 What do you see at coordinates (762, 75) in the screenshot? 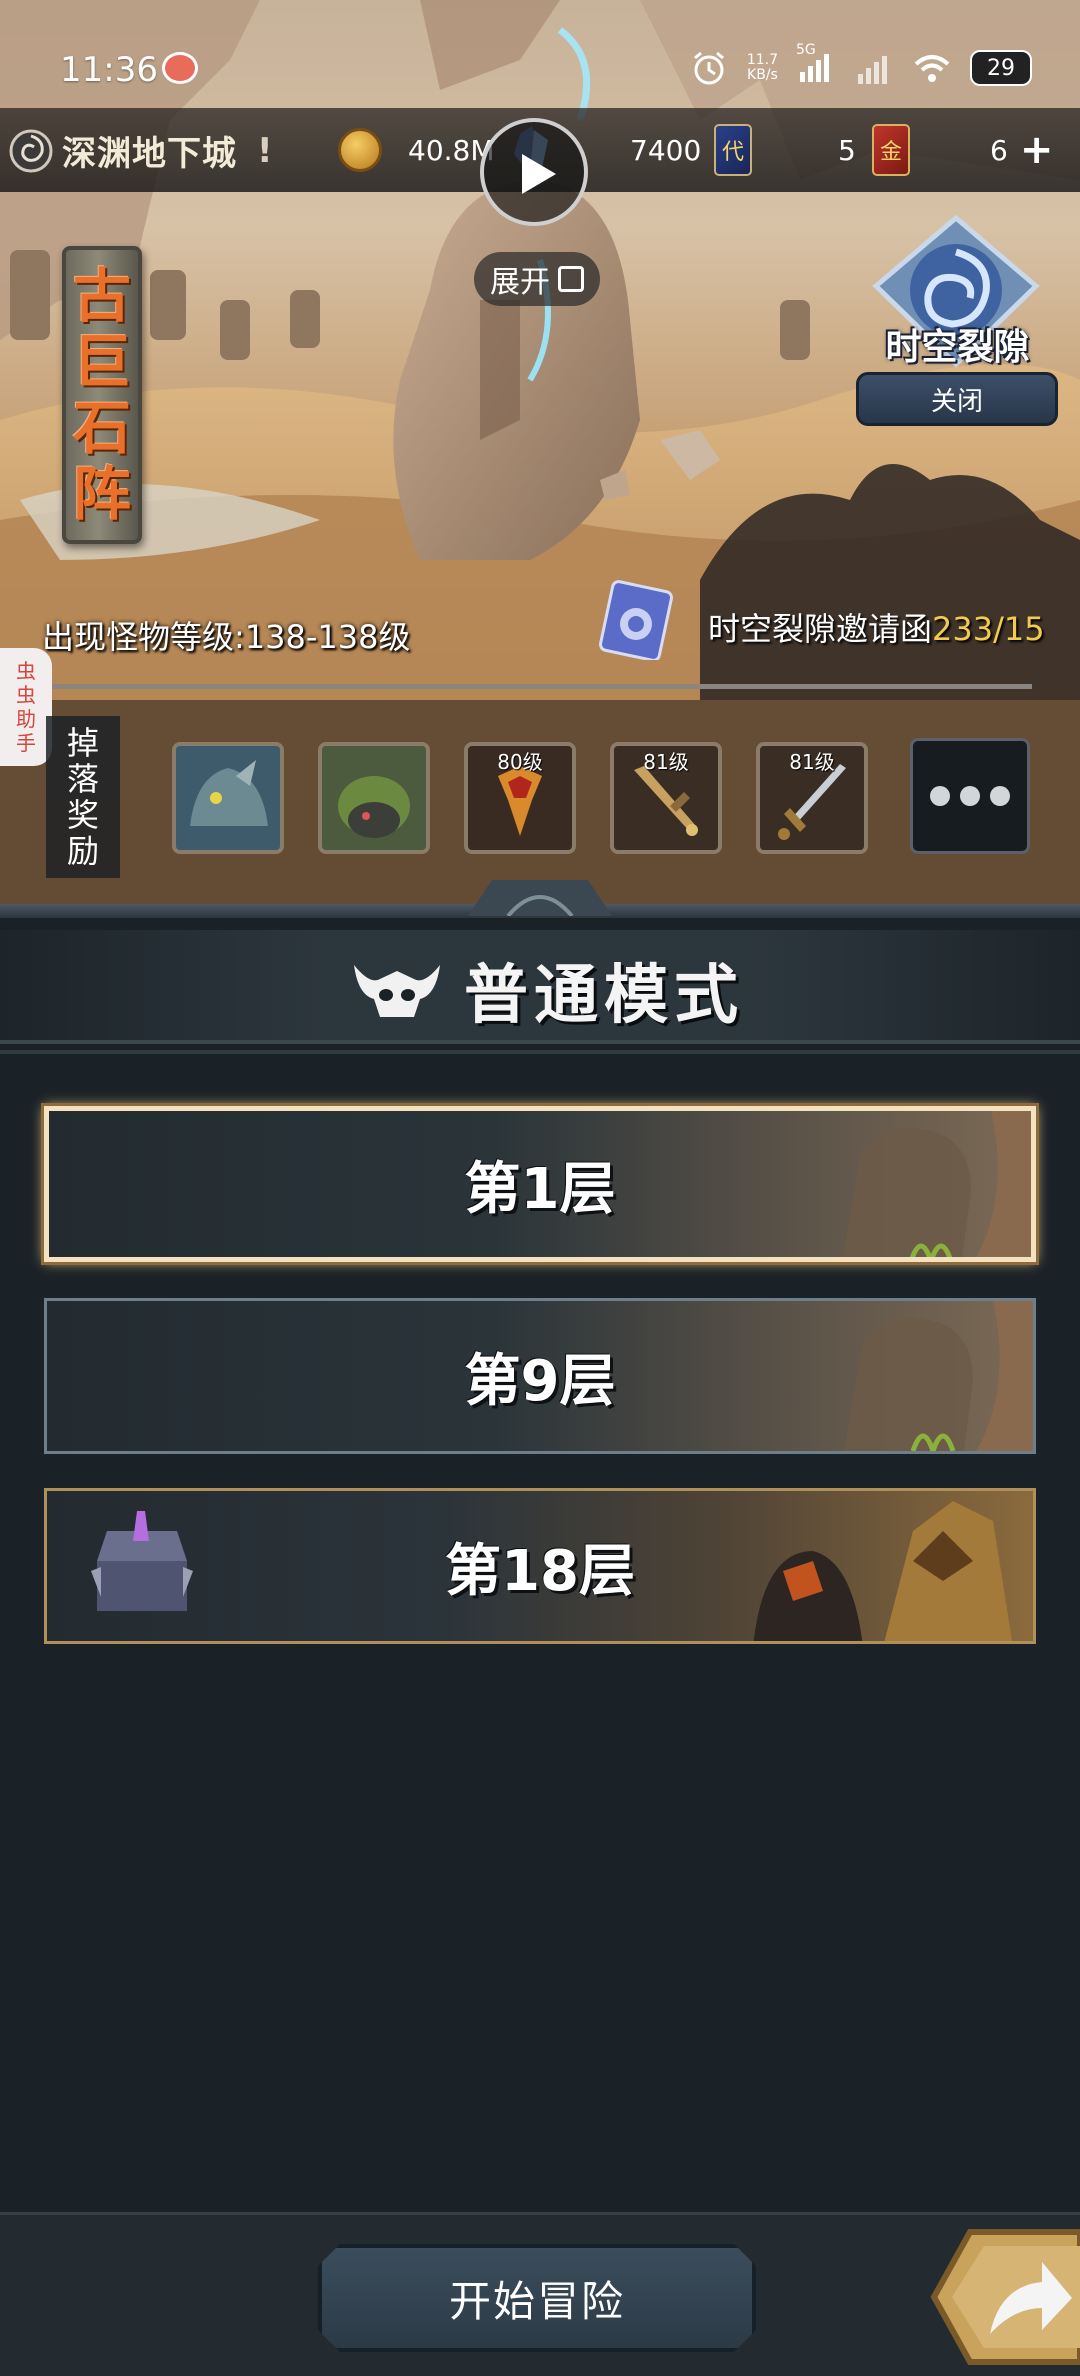
I see `net-speed-unit: KB/s` at bounding box center [762, 75].